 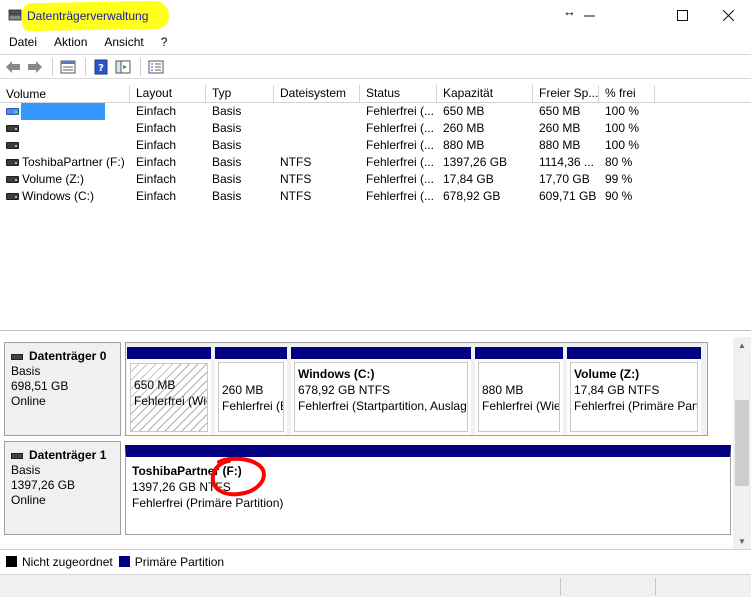 What do you see at coordinates (728, 15) in the screenshot?
I see `close-button` at bounding box center [728, 15].